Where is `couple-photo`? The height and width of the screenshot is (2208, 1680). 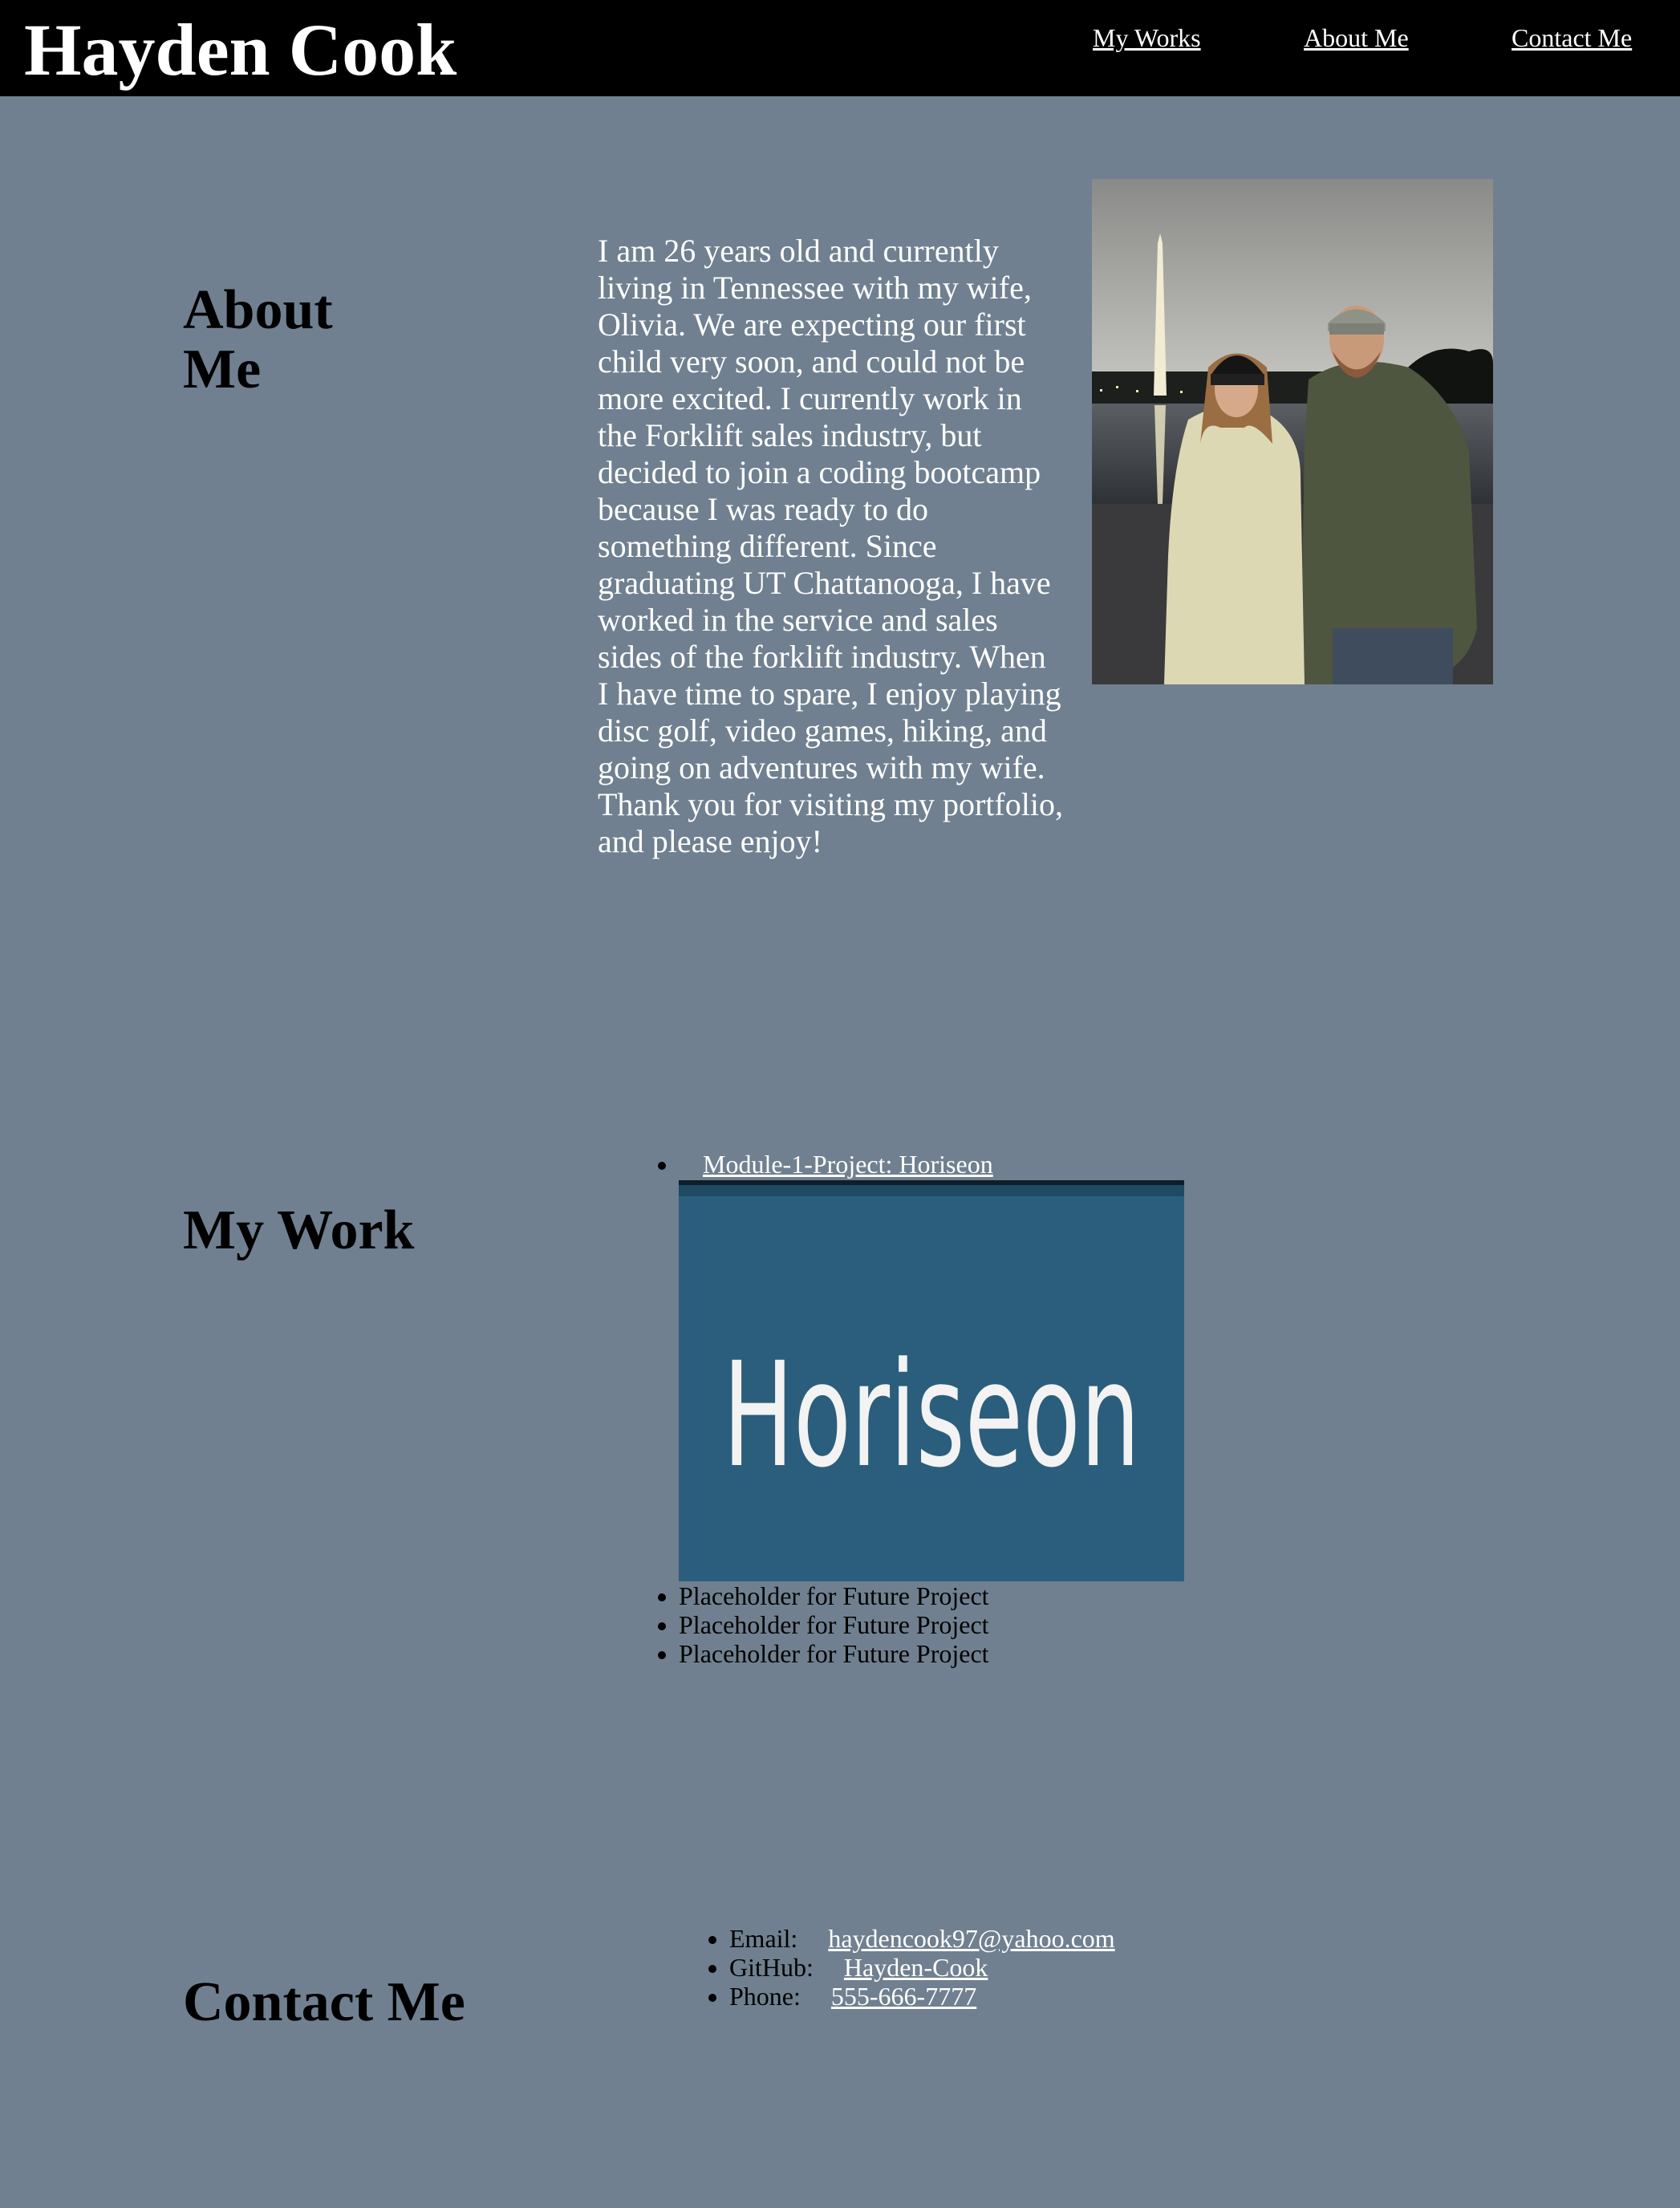 couple-photo is located at coordinates (1292, 431).